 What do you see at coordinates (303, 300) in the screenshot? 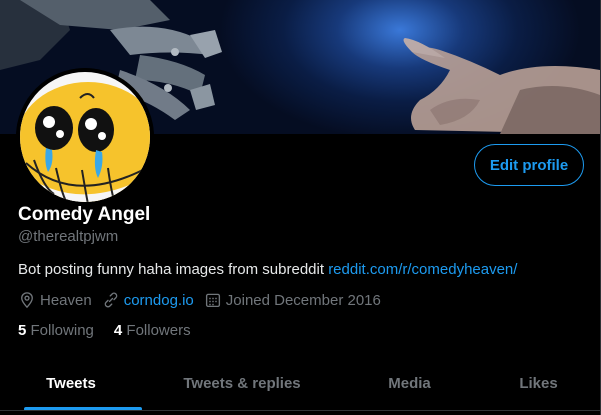
I see `joined-text: Joined December 2016` at bounding box center [303, 300].